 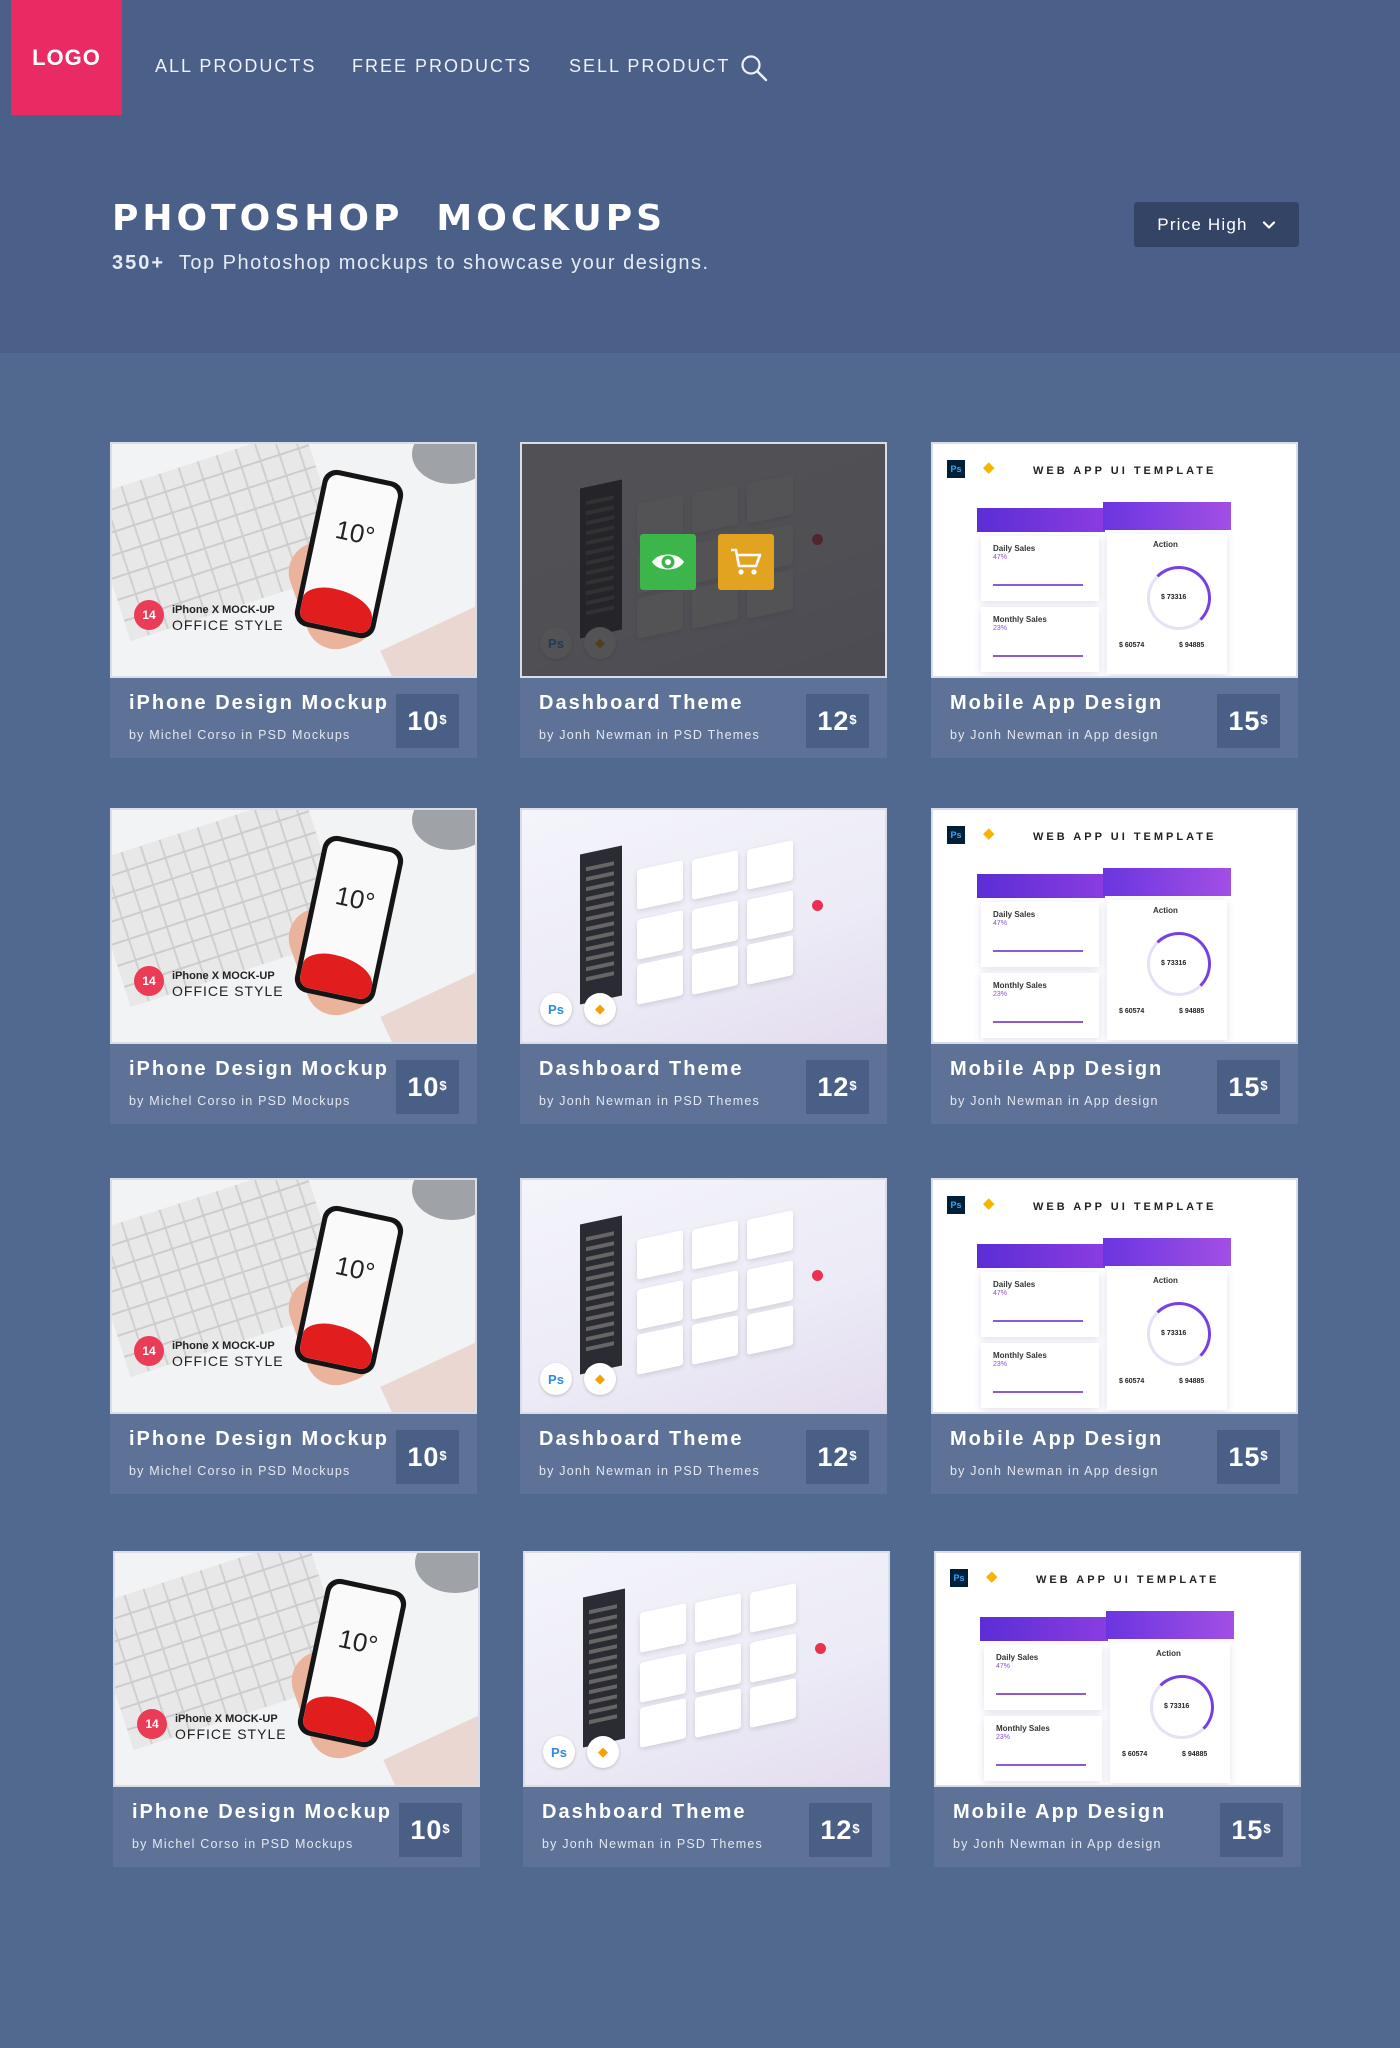 I want to click on add-to-cart-button, so click(x=746, y=562).